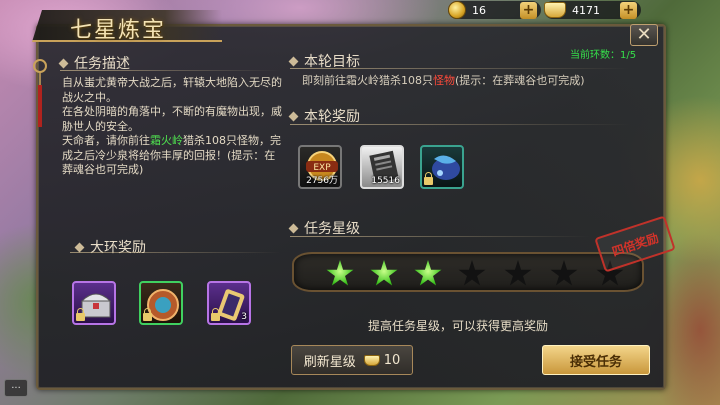  Describe the element at coordinates (442, 167) in the screenshot. I see `reward-slot-spirit-stone` at that location.